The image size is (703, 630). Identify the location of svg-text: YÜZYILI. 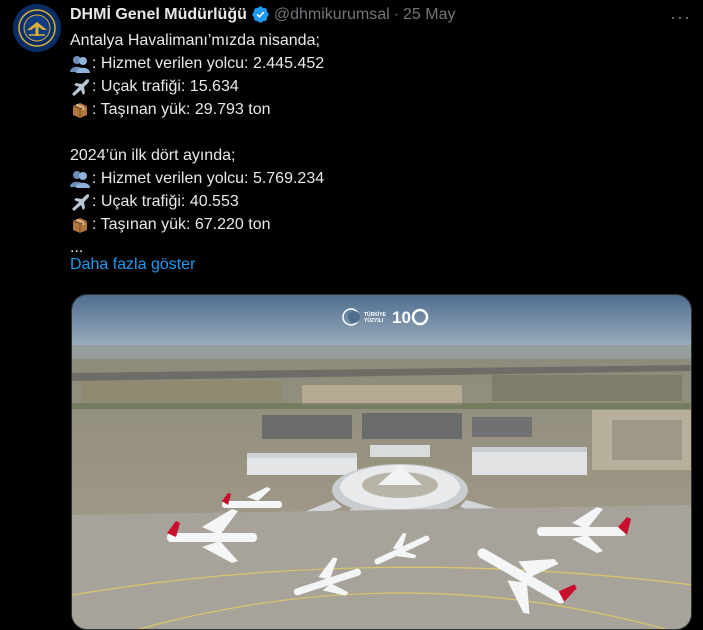
(374, 320).